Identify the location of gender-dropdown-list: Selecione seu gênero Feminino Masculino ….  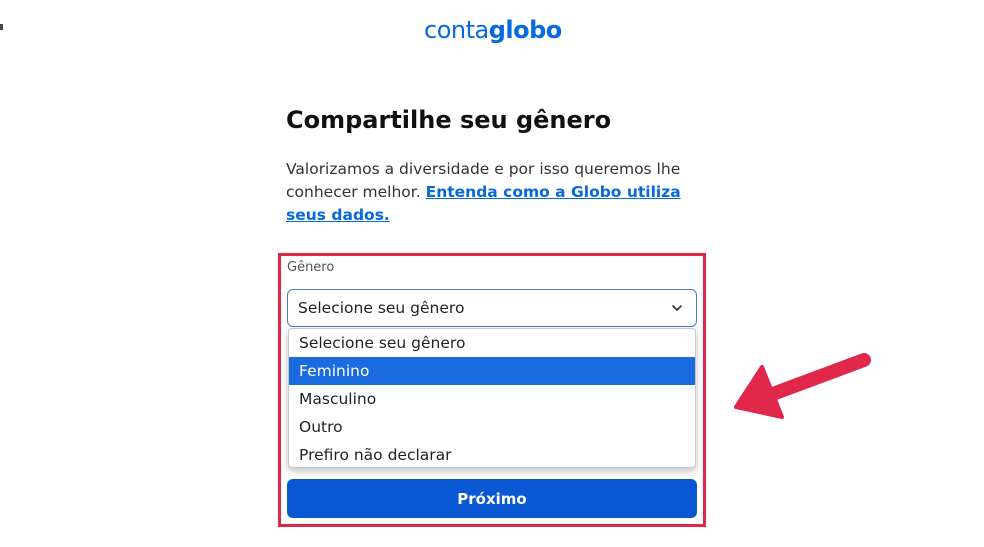
(492, 398).